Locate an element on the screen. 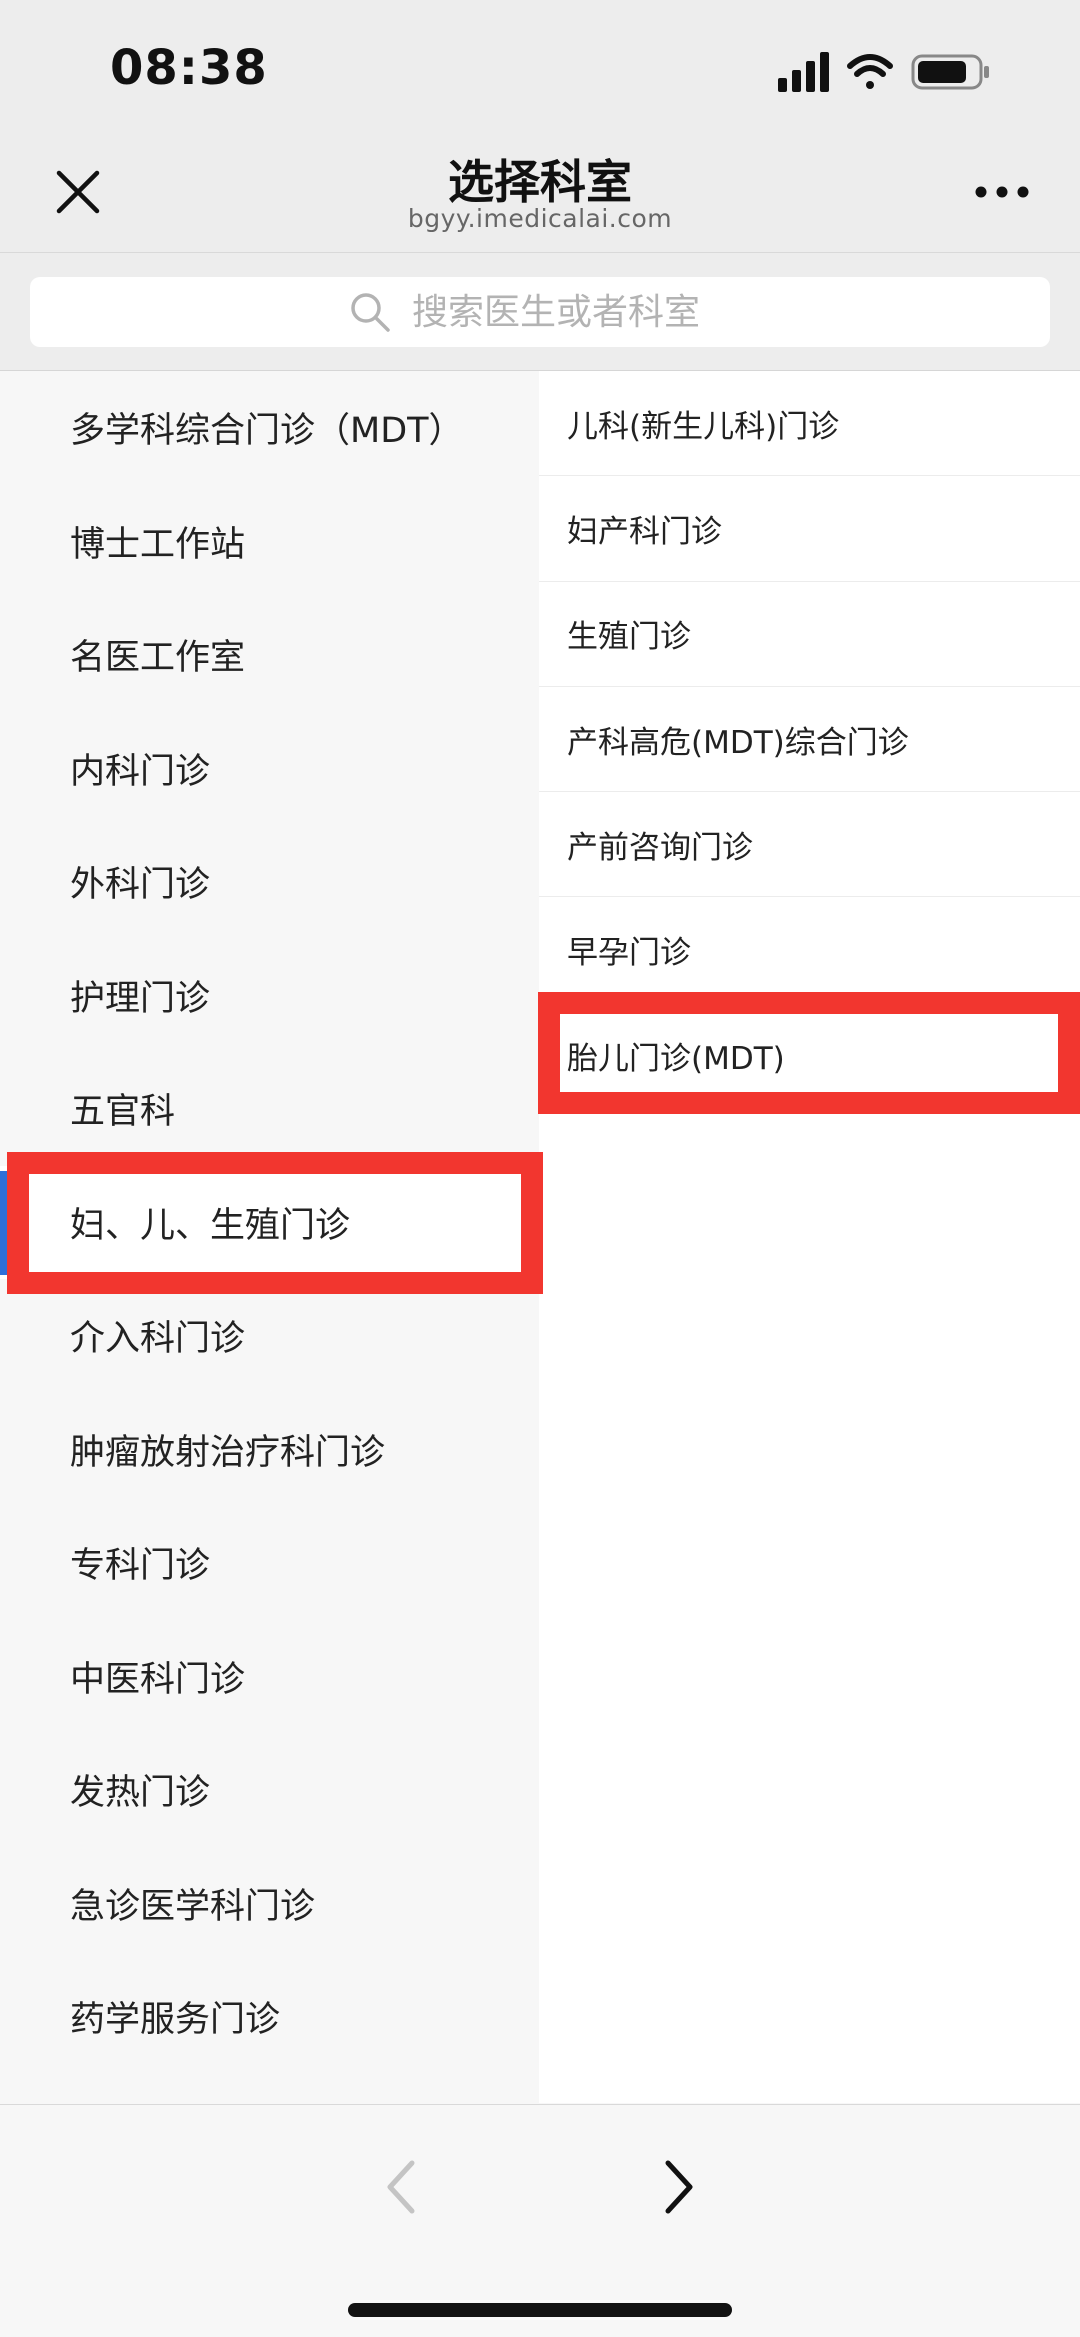  status-bar: 08:38 is located at coordinates (540, 65).